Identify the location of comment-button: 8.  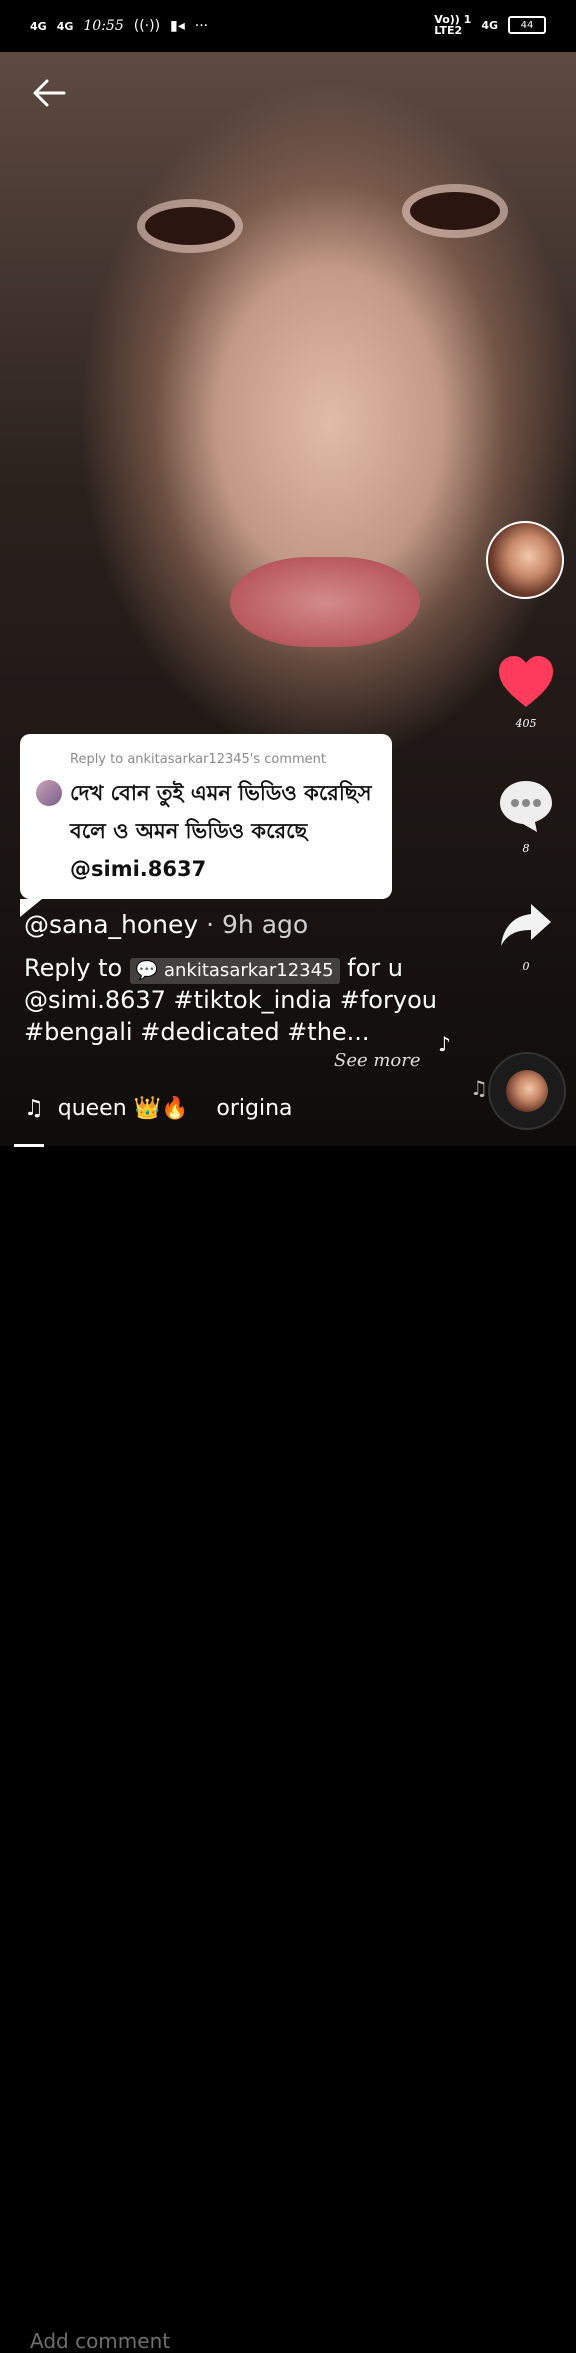
(526, 816).